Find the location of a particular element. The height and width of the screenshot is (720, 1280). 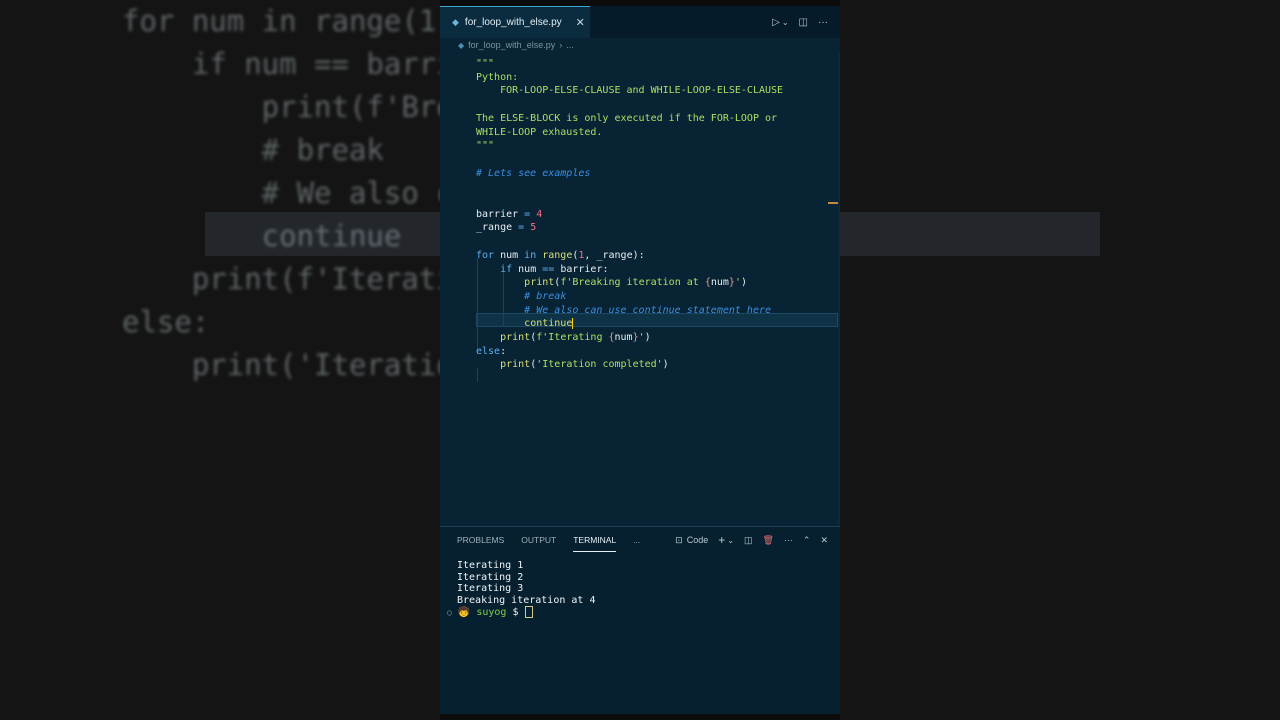

code-line: Python: is located at coordinates (497, 78).